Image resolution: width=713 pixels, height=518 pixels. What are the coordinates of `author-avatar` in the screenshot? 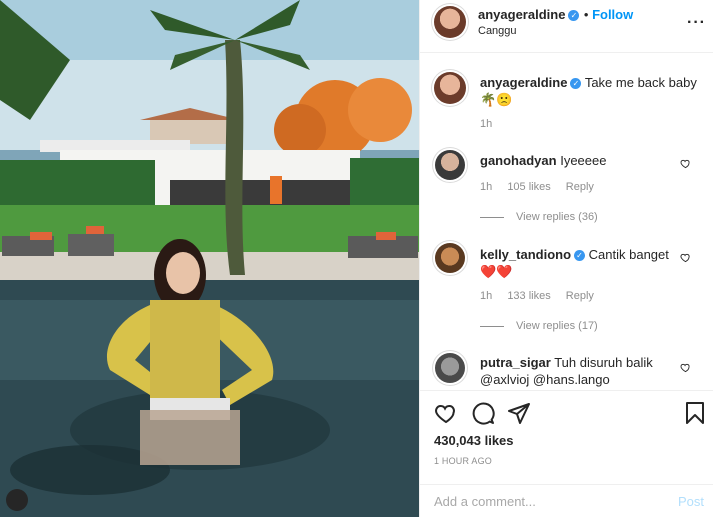 It's located at (450, 22).